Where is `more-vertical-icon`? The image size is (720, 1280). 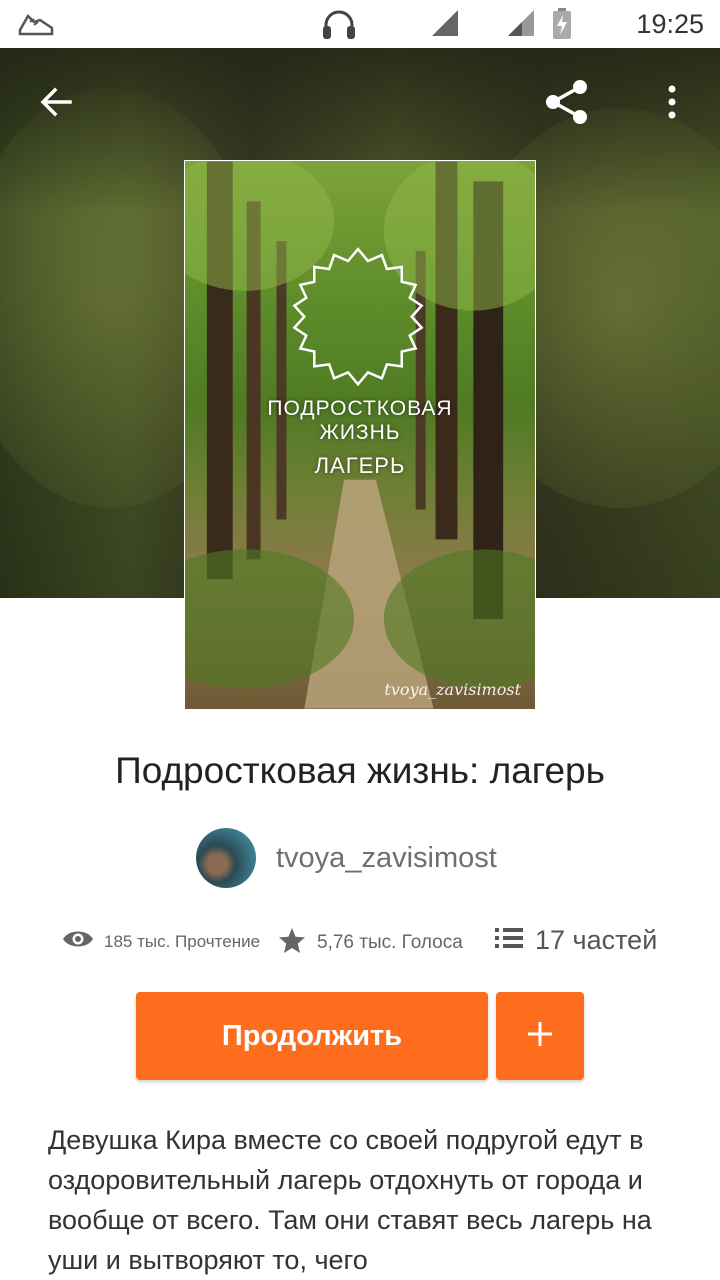
more-vertical-icon is located at coordinates (672, 104).